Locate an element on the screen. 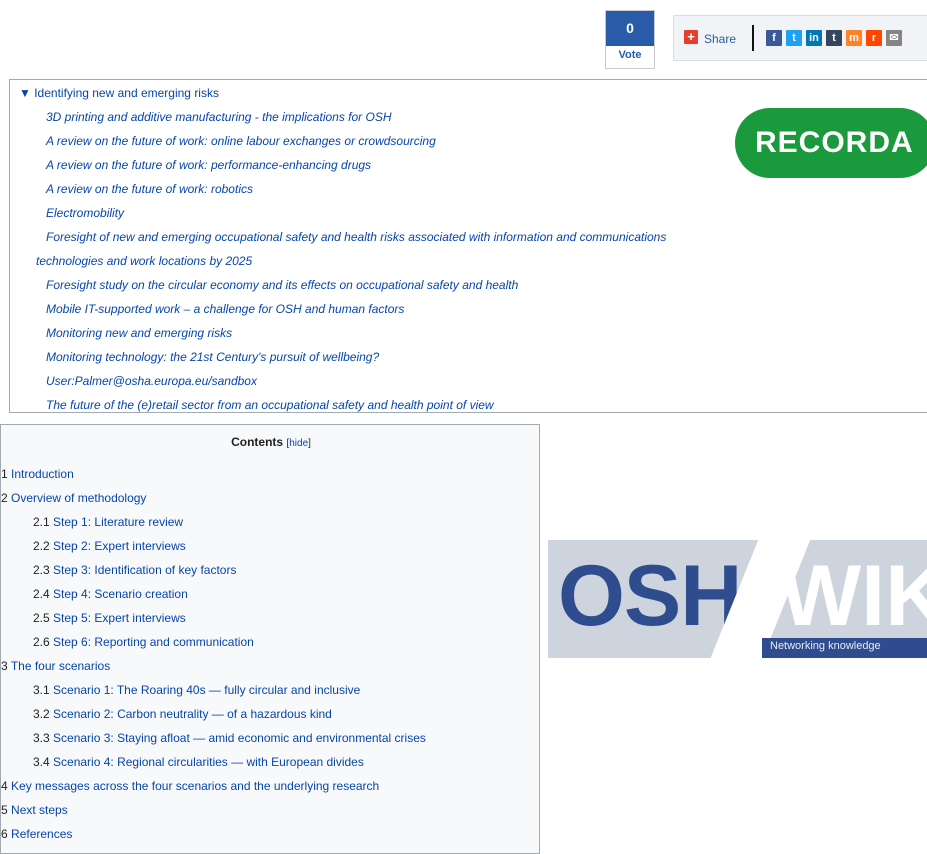 This screenshot has width=927, height=854. related-link: A review on the future of work: robotics is located at coordinates (149, 189).